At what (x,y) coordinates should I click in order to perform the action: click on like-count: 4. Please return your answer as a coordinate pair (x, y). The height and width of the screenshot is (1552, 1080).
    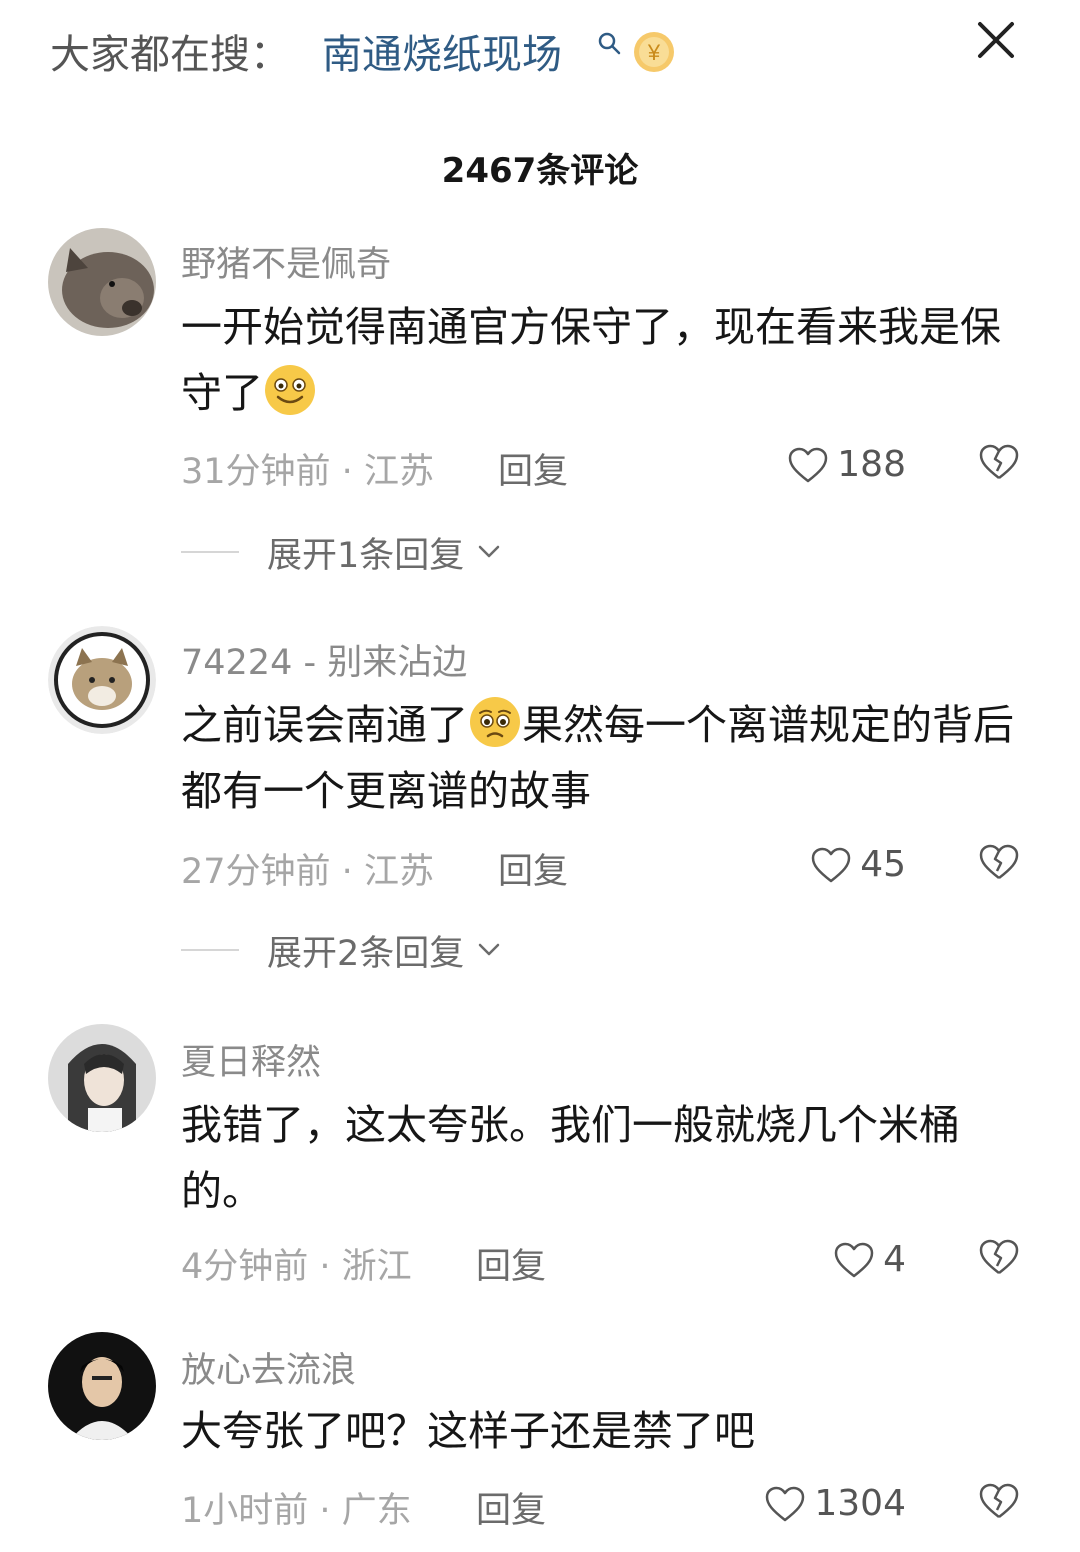
    Looking at the image, I should click on (894, 1259).